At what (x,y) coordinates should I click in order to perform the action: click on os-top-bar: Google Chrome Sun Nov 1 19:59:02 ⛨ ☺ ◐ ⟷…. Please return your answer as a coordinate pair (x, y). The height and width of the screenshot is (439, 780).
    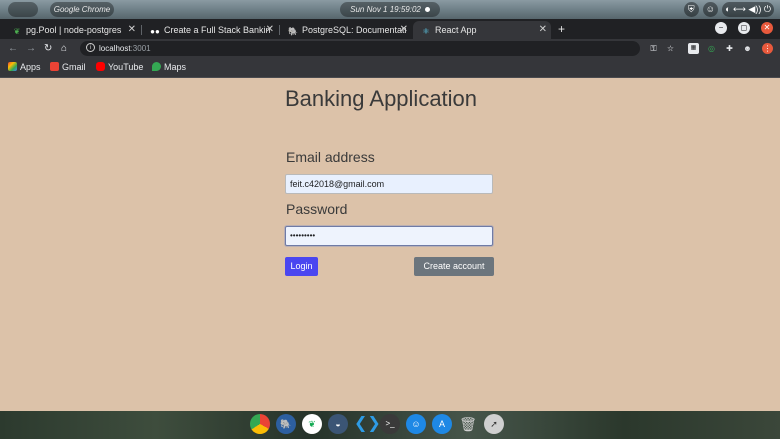
    Looking at the image, I should click on (390, 9).